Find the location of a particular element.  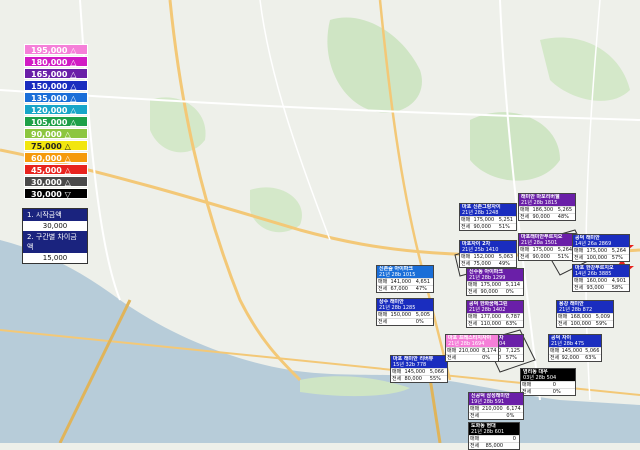

card-row: 전세 100,000 59% is located at coordinates (585, 323).